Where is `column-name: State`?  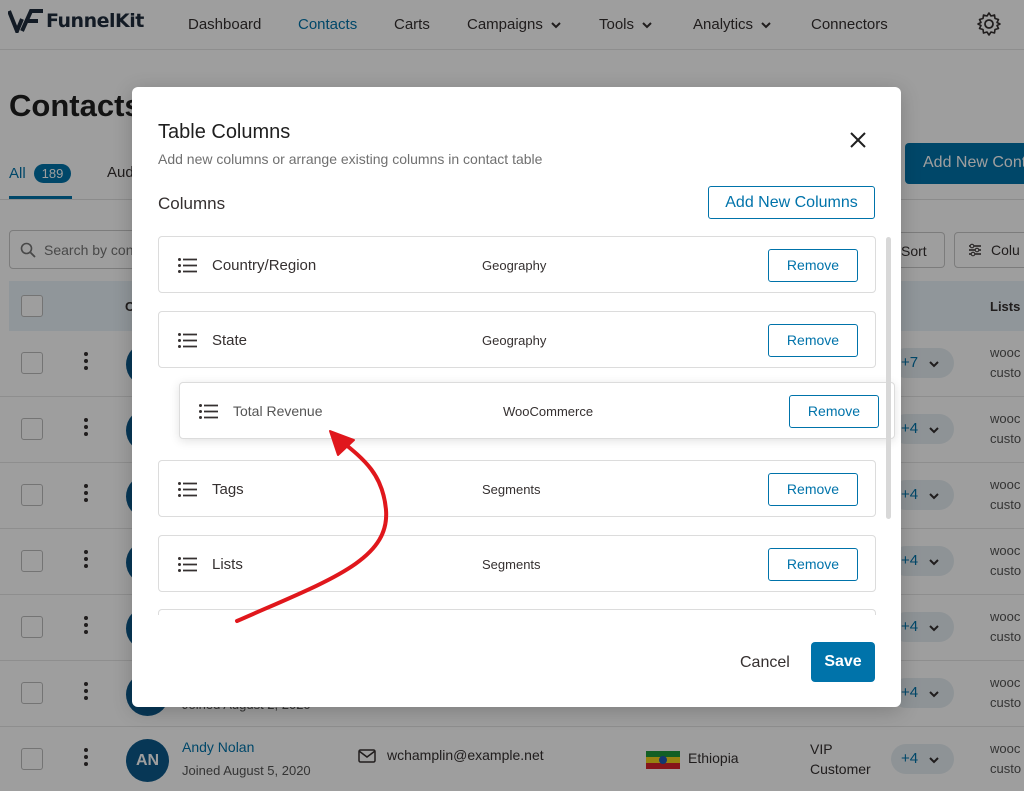 column-name: State is located at coordinates (230, 340).